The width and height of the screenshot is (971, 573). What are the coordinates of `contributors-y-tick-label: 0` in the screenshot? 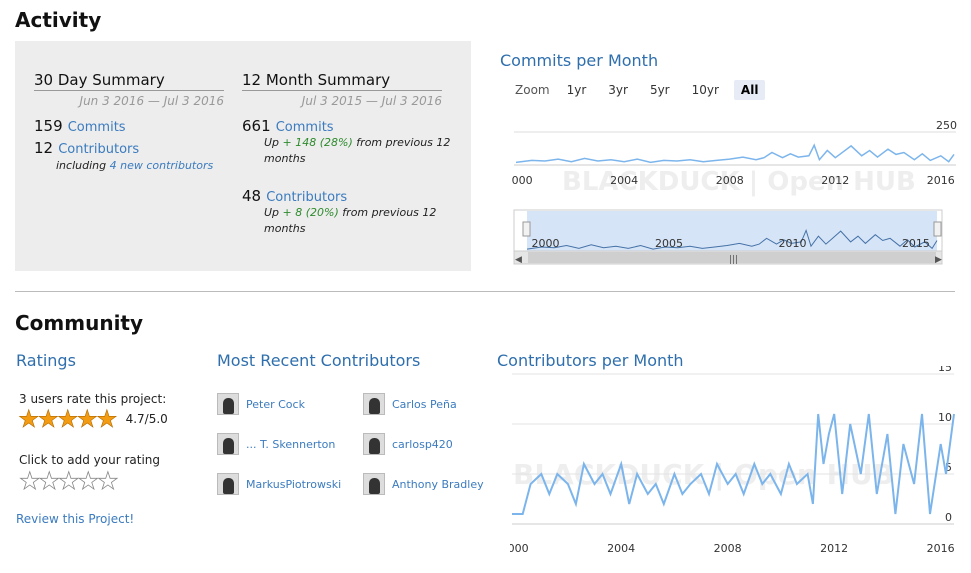 It's located at (948, 517).